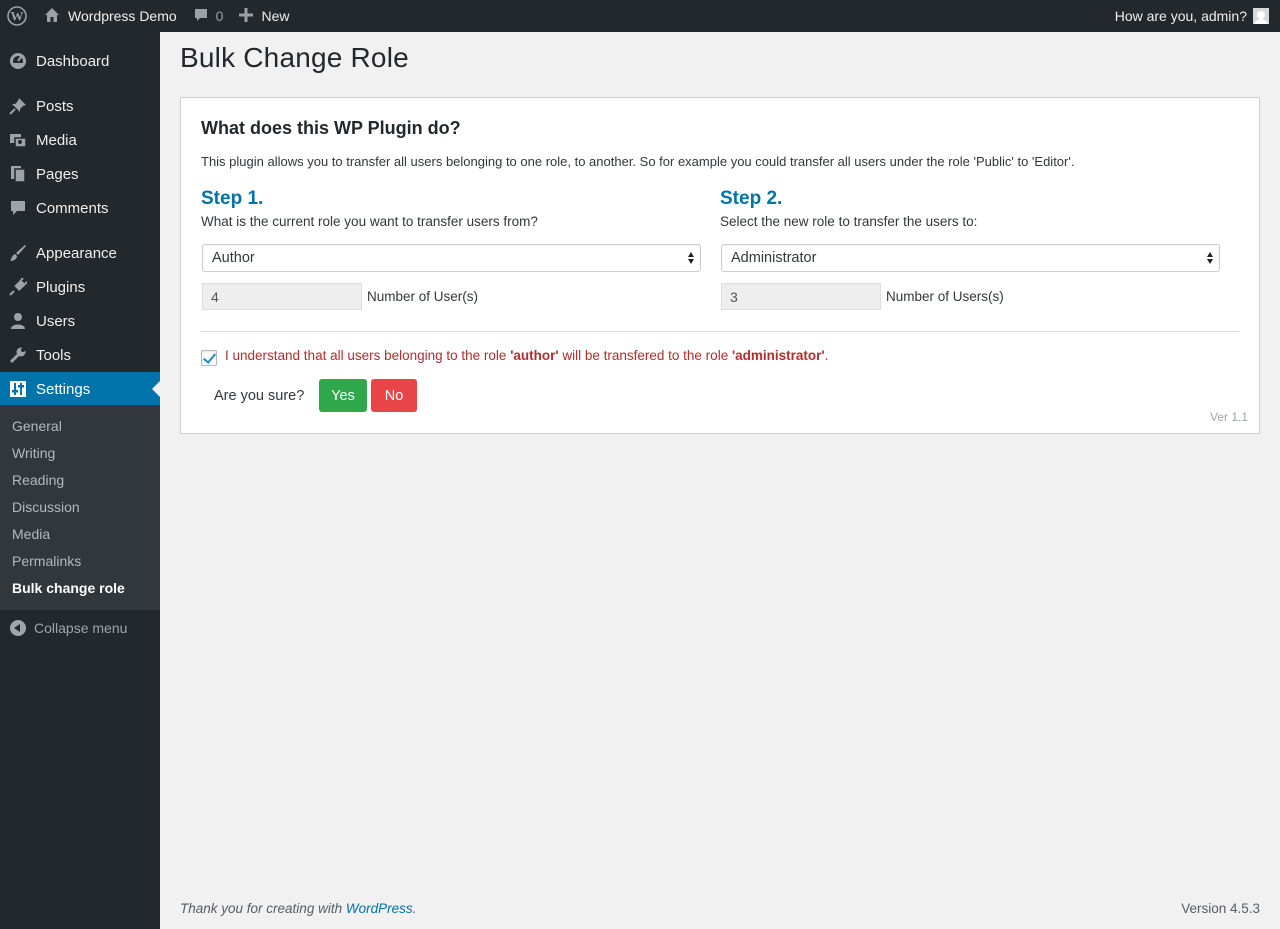  I want to click on from-role-count-label: Number of User(s), so click(423, 296).